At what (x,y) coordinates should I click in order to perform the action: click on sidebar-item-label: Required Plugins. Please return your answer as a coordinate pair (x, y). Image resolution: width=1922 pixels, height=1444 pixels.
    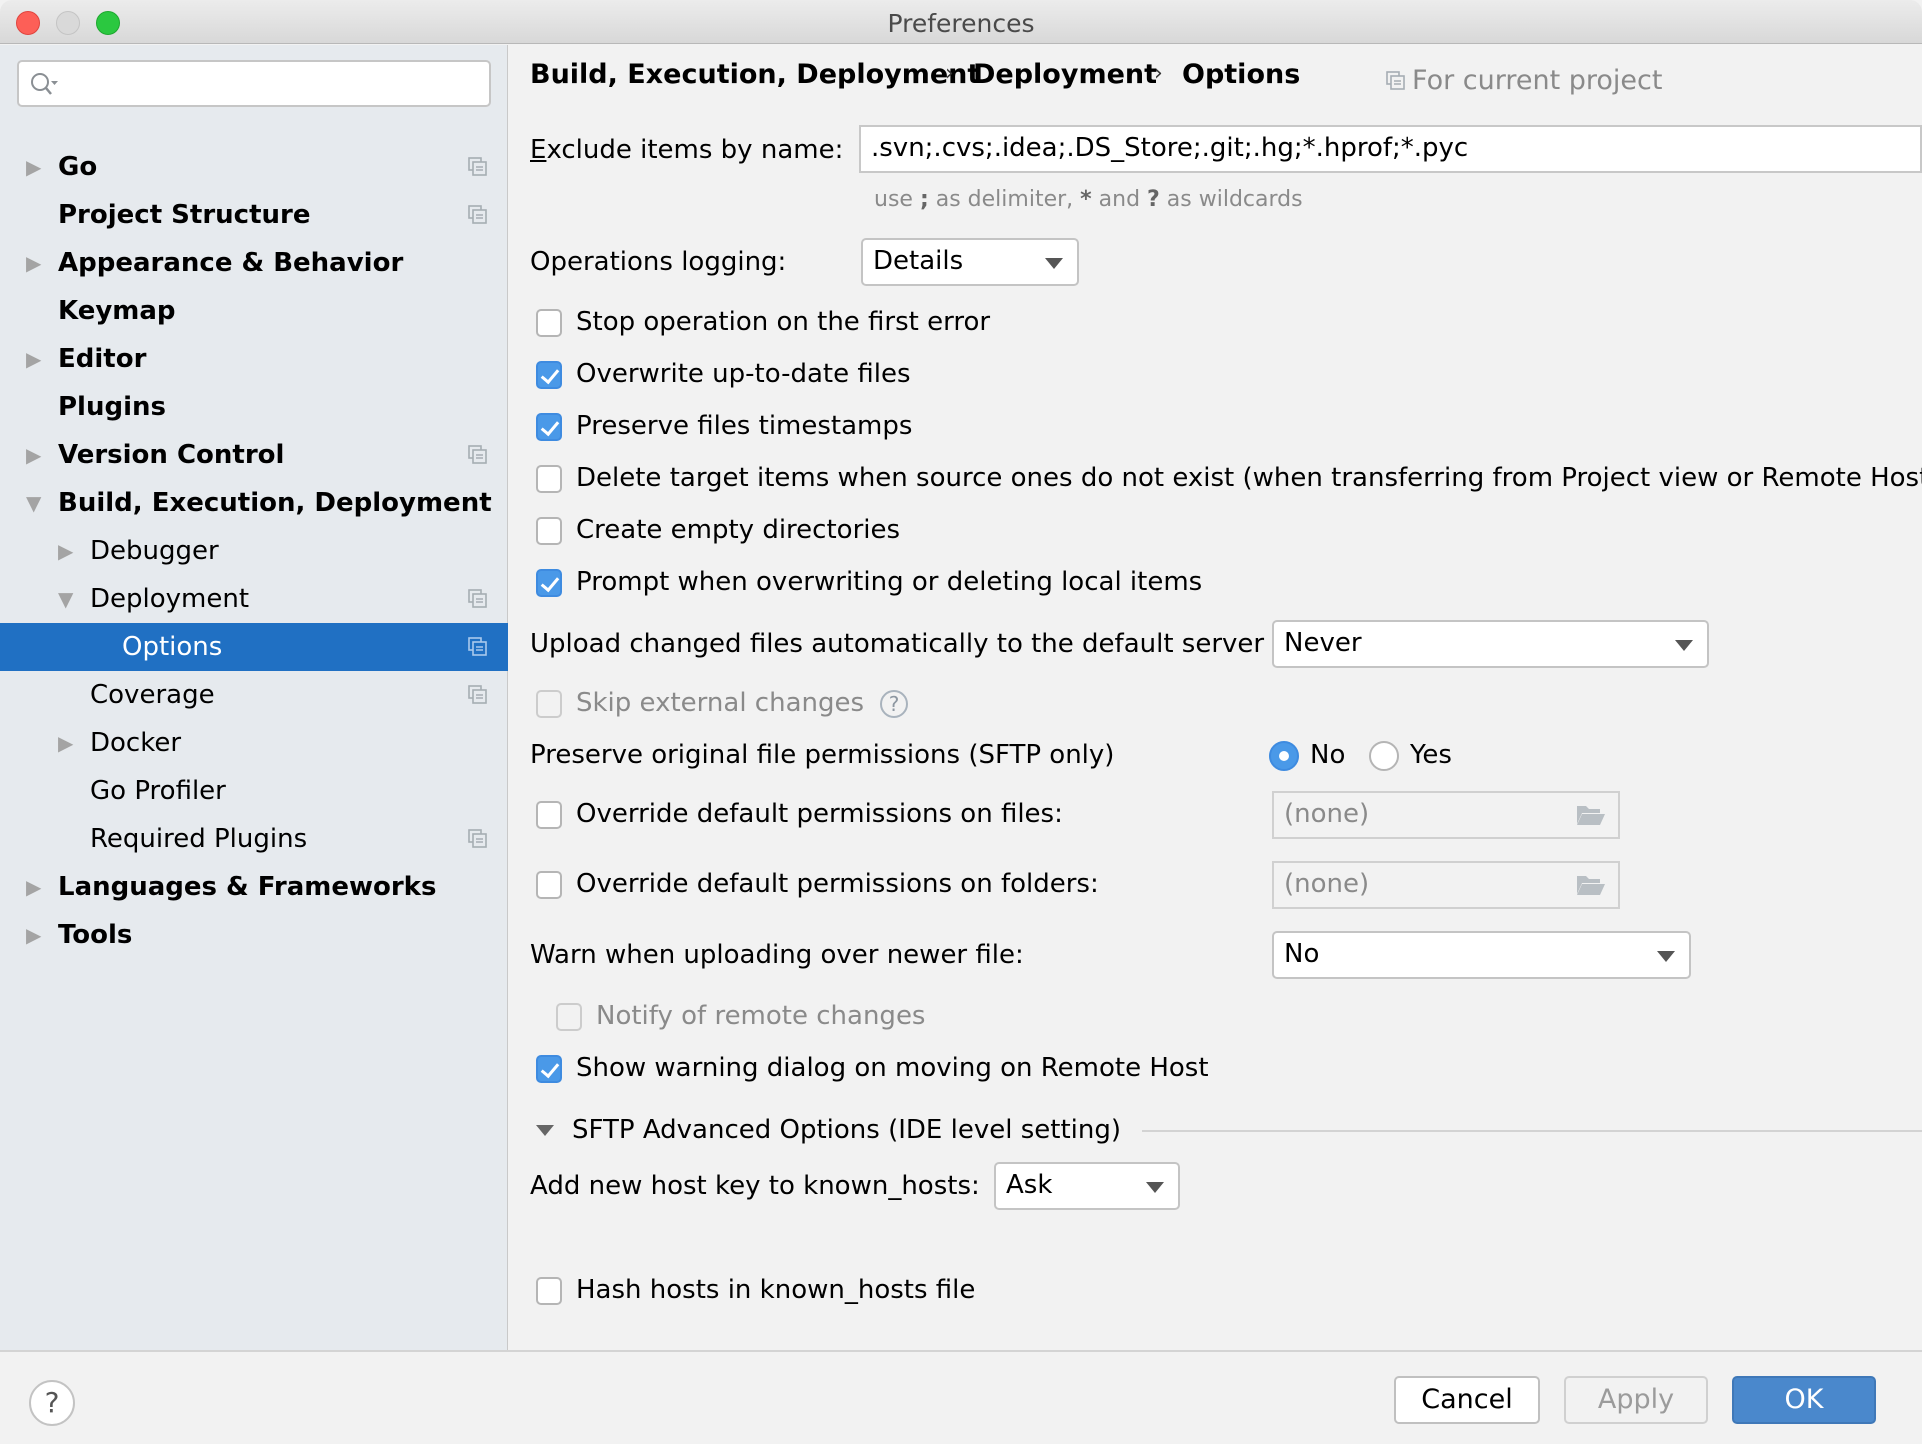
    Looking at the image, I should click on (199, 839).